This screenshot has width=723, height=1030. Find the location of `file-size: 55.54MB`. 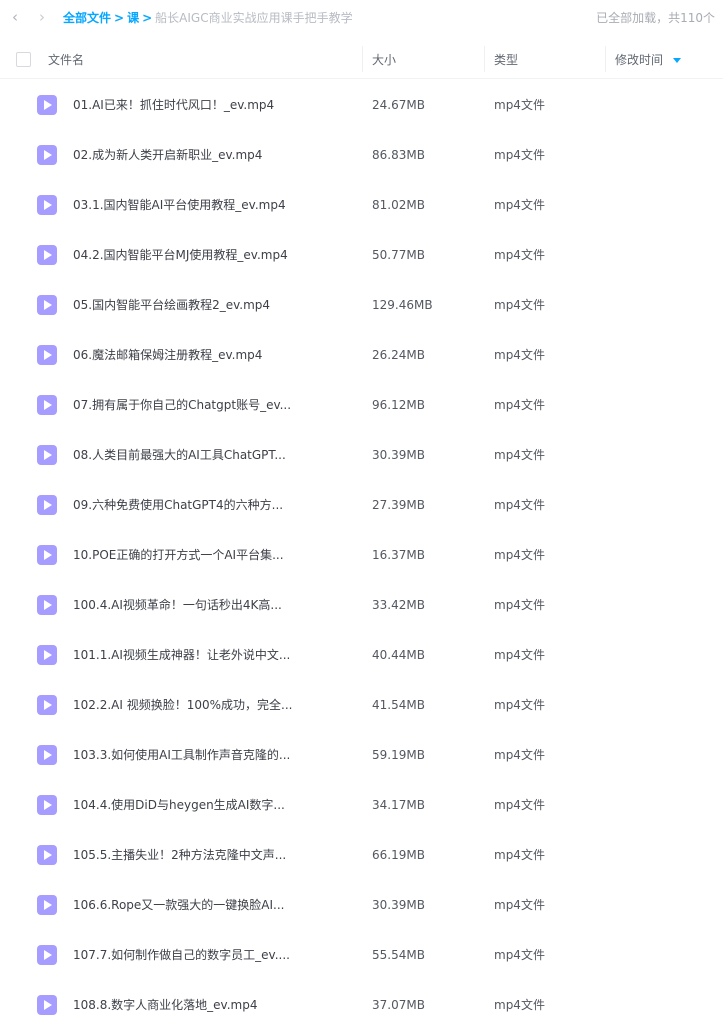

file-size: 55.54MB is located at coordinates (398, 955).